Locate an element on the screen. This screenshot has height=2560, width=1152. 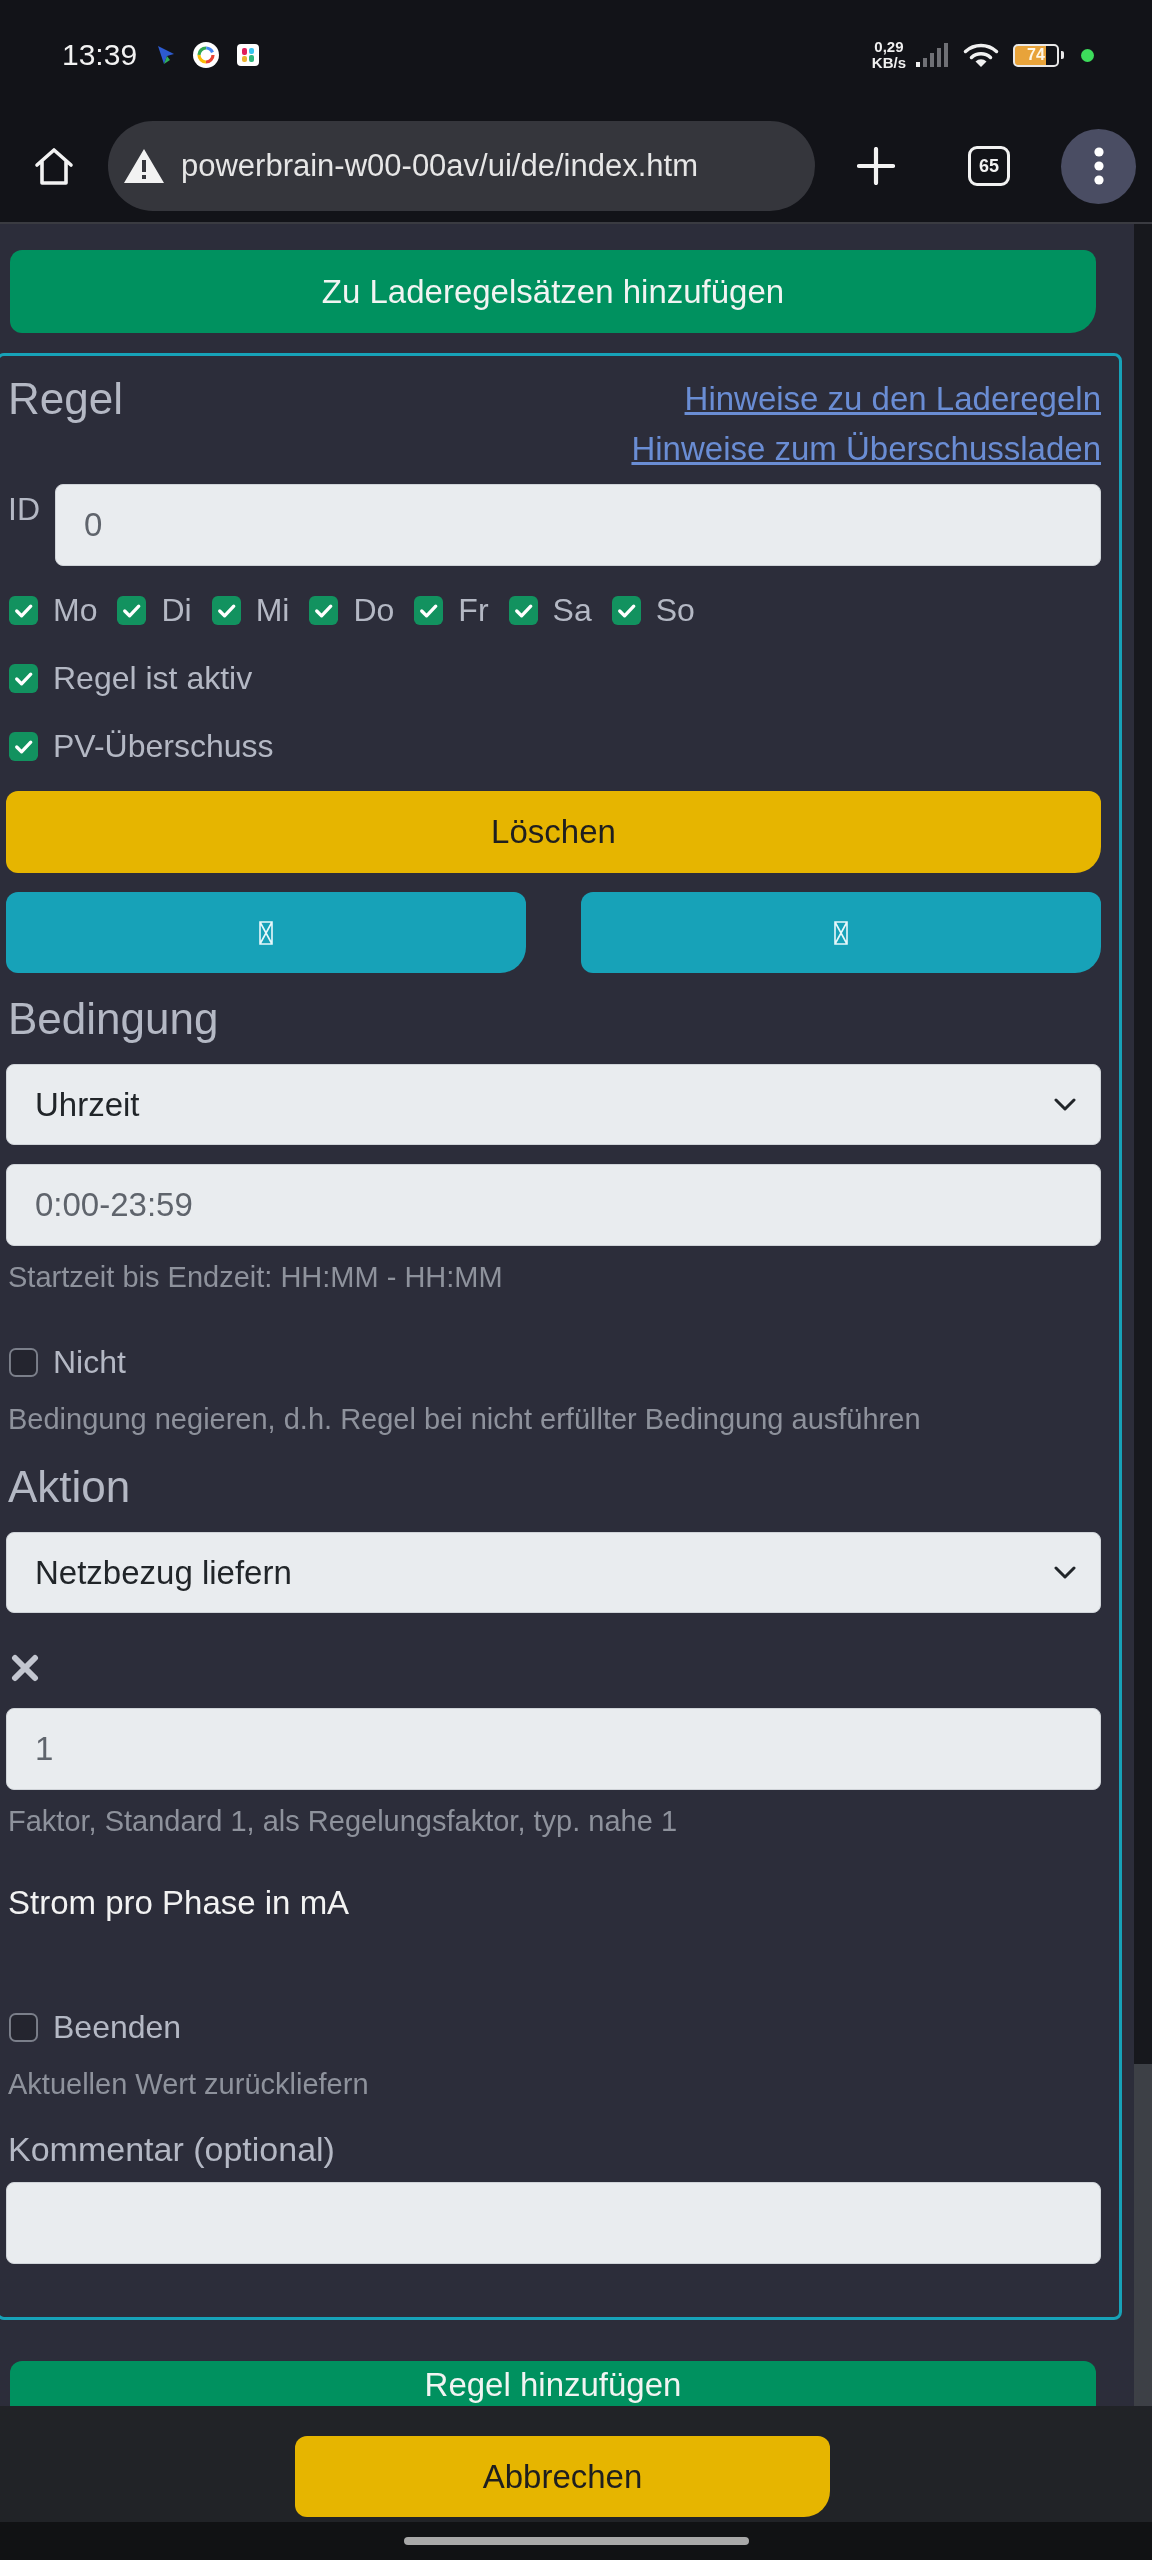
url-text: powerbrain-w00-00av/ui/de/index.htm is located at coordinates (439, 166).